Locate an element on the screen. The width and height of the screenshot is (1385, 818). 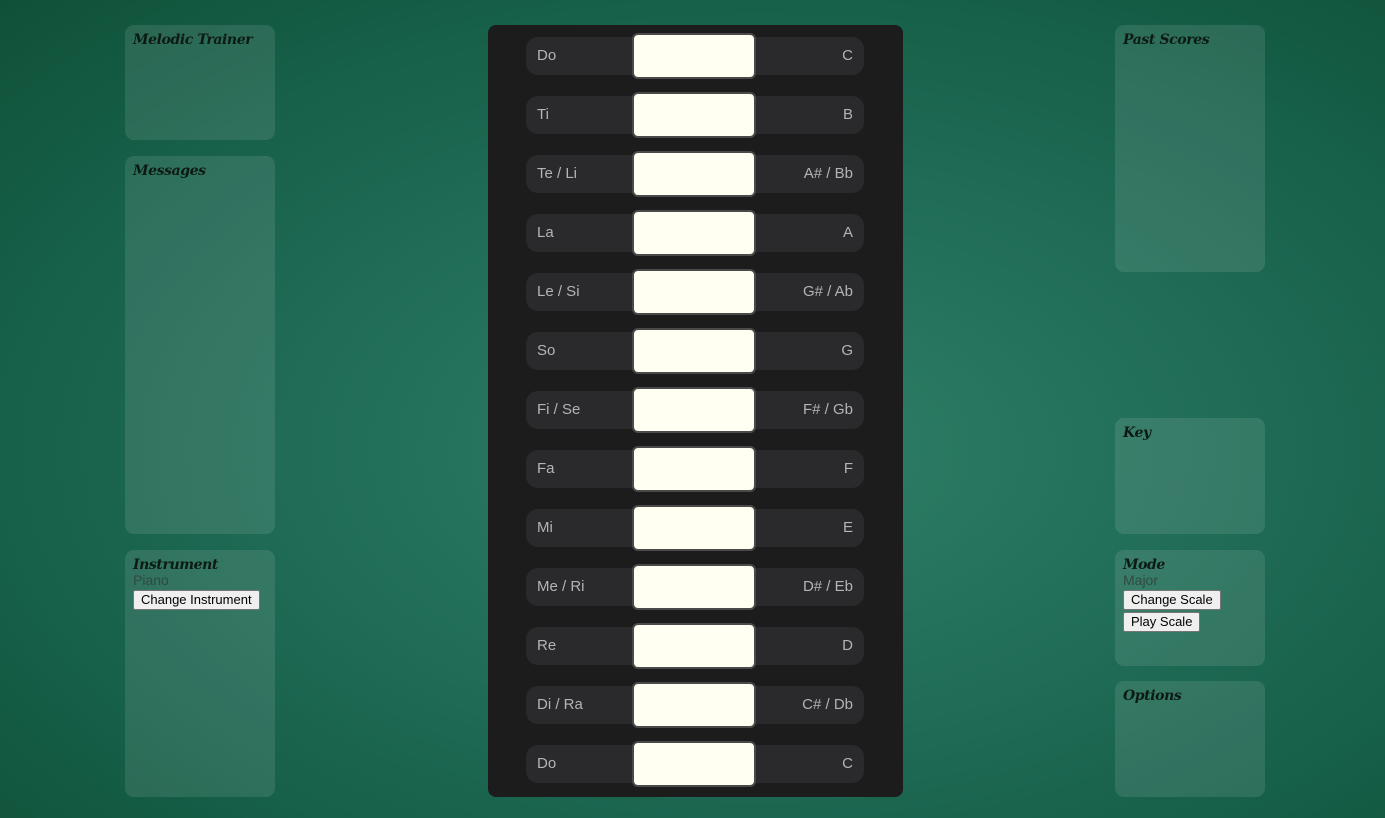
note-letter-label: F is located at coordinates (848, 468).